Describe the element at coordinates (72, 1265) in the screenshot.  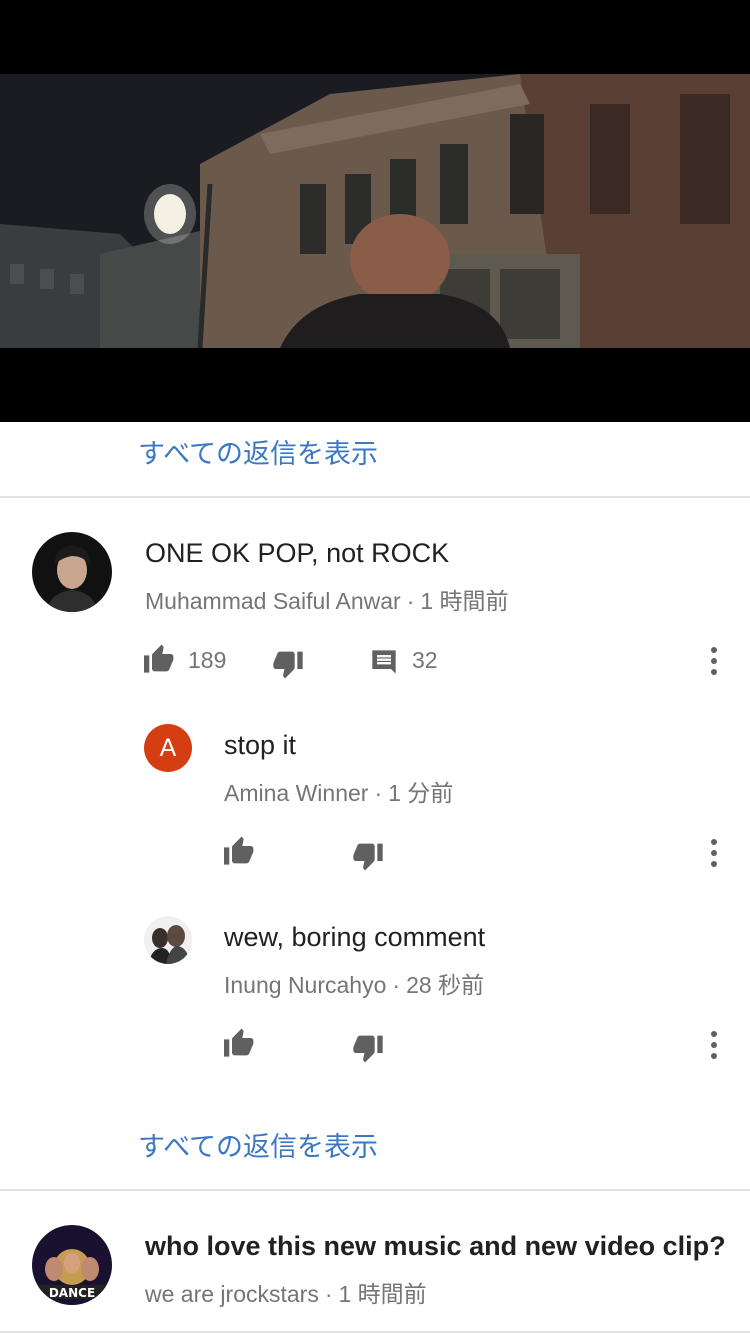
I see `avatar: DANCE` at that location.